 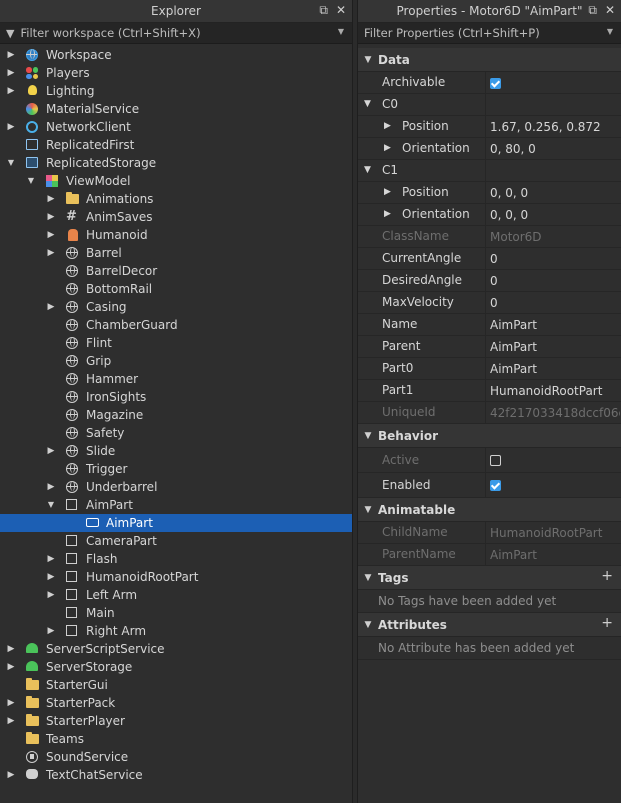 What do you see at coordinates (176, 325) in the screenshot?
I see `tree-item: ChamberGuard` at bounding box center [176, 325].